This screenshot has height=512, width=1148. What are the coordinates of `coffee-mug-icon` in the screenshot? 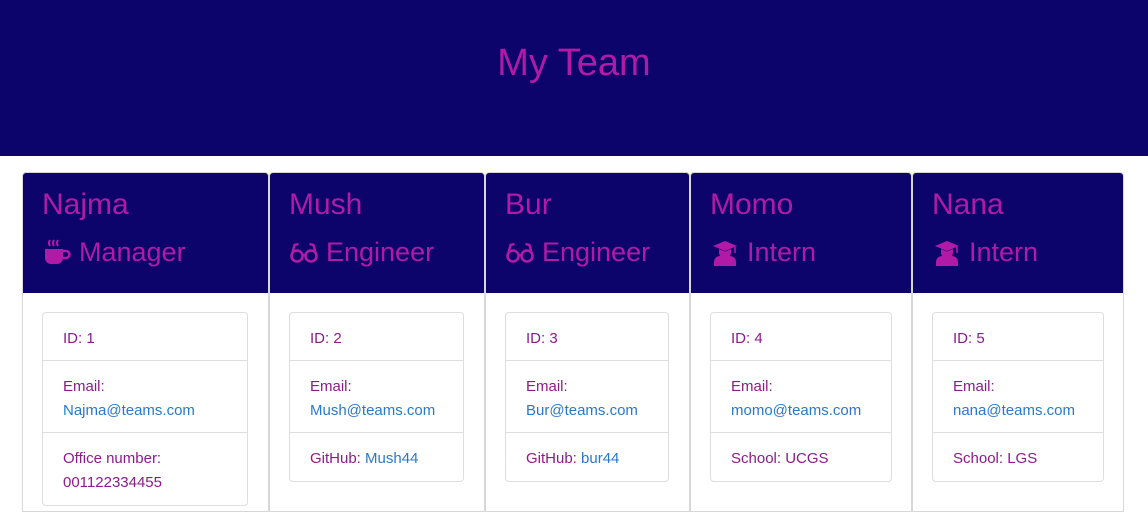 It's located at (57, 252).